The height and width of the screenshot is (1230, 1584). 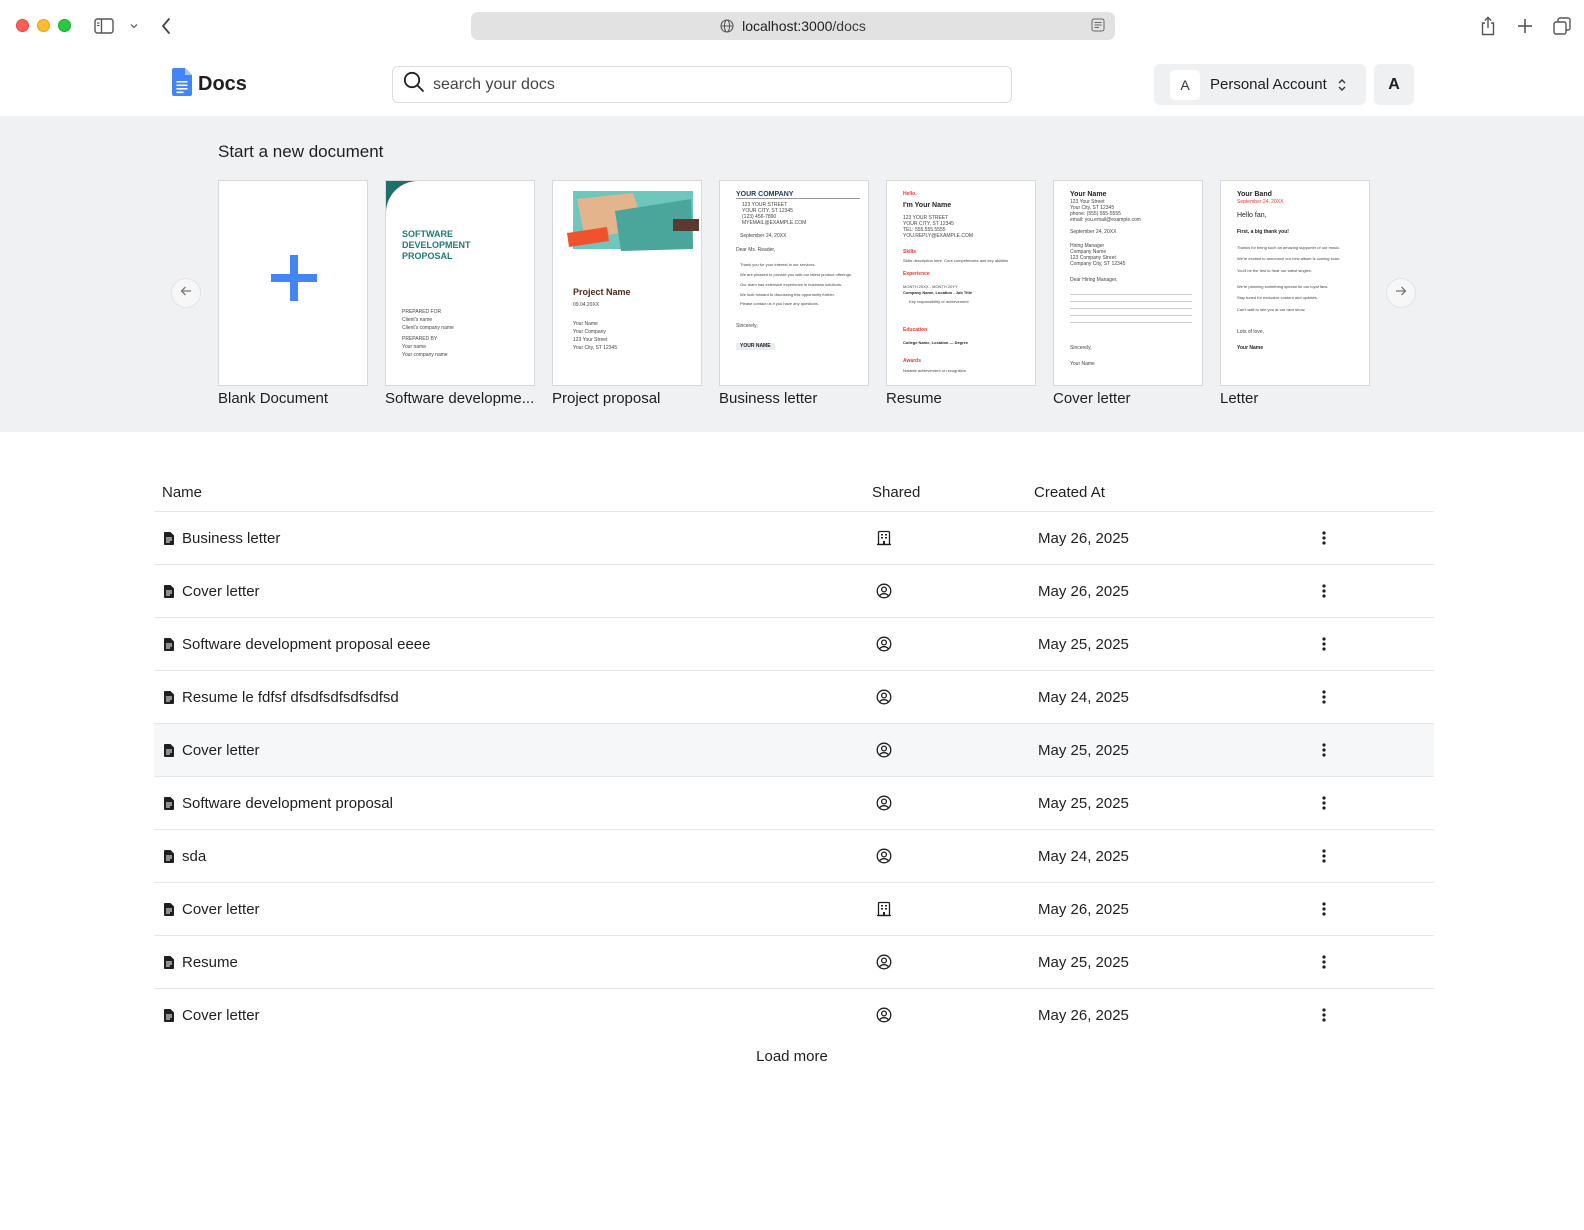 I want to click on reader-mode-icon, so click(x=1098, y=25).